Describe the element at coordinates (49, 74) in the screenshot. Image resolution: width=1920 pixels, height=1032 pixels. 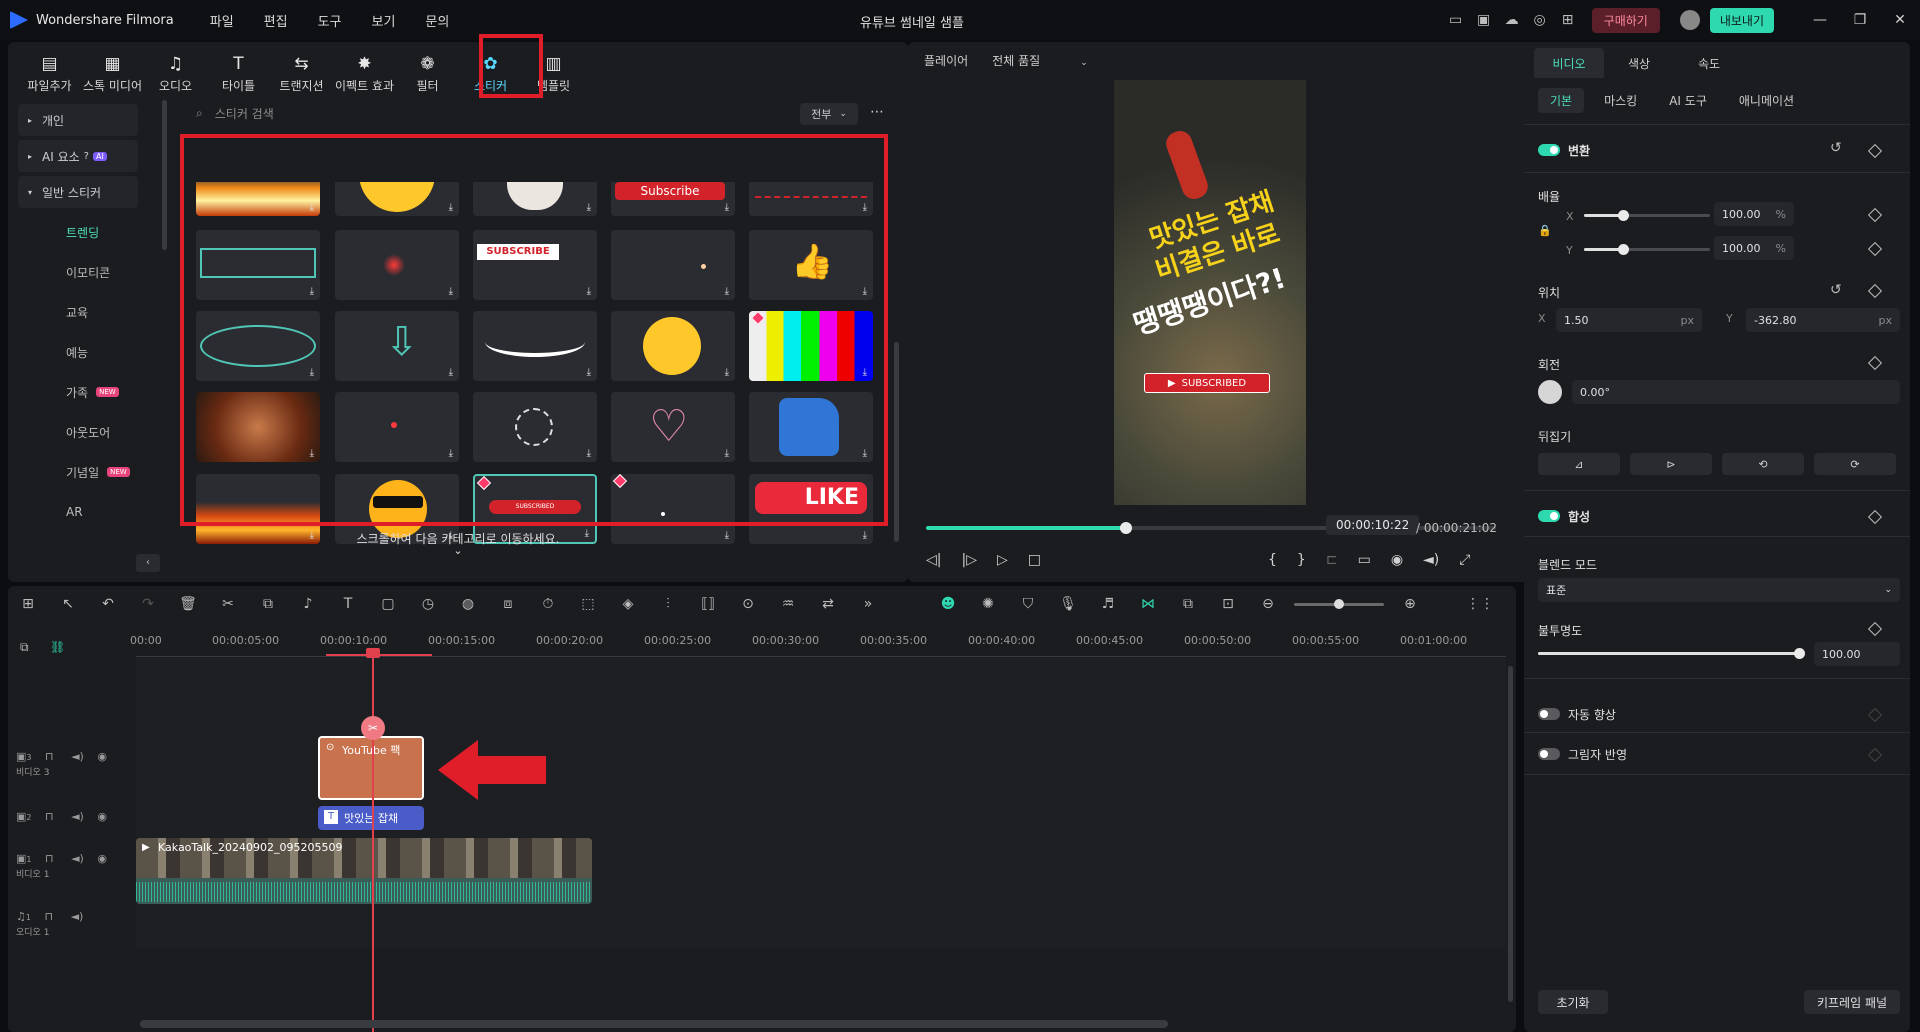
I see `tab-import: ▤ 파일추가` at that location.